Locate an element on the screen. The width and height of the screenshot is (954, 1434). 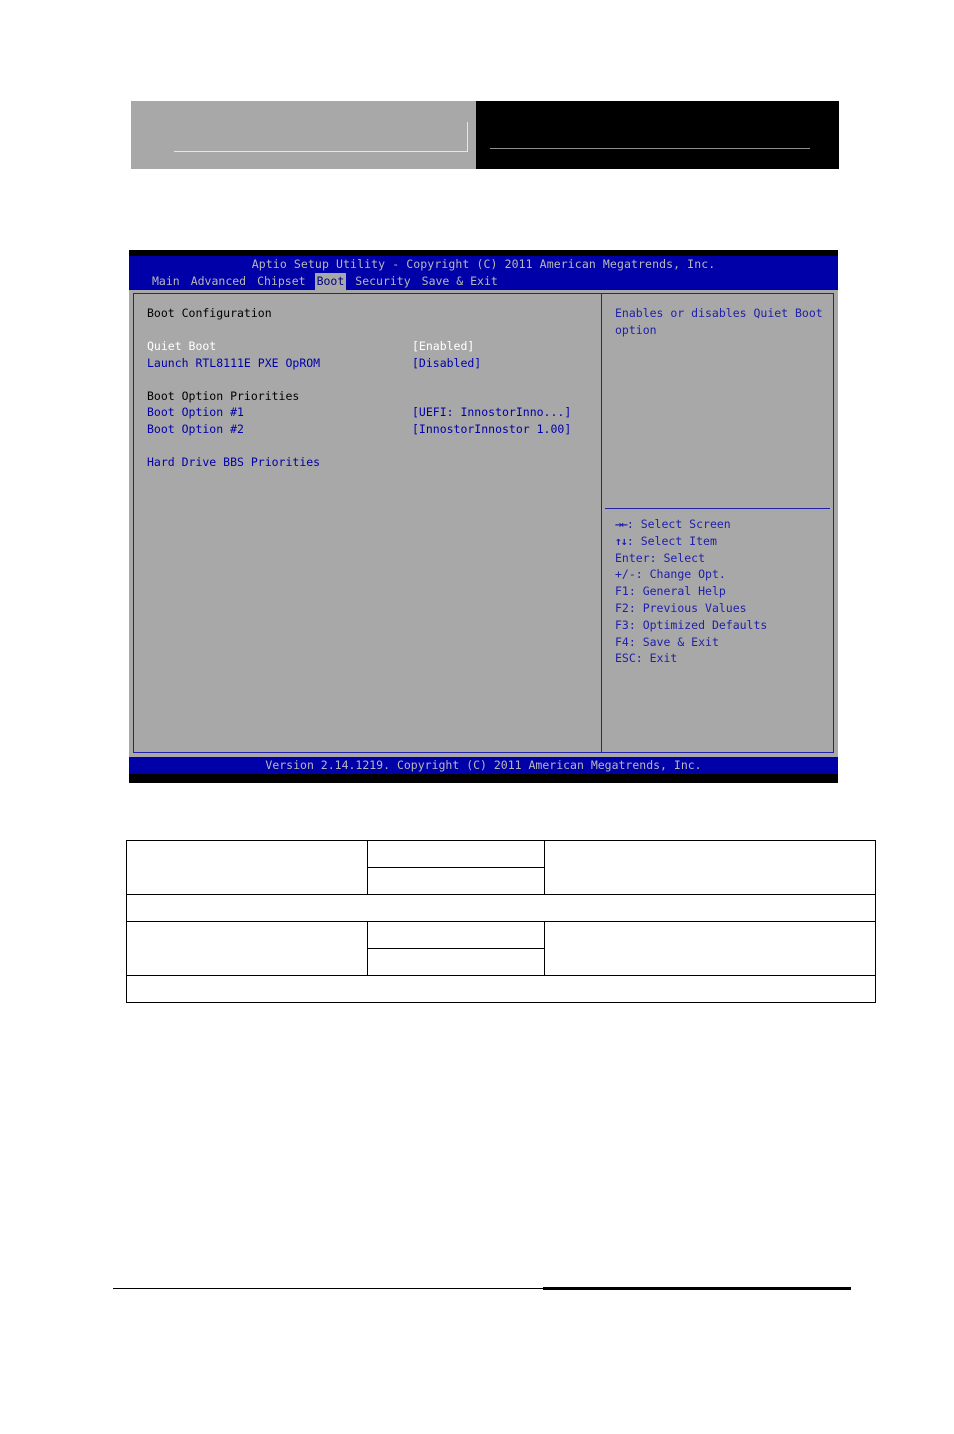
setting-value-quiet-boot: [Enabled] is located at coordinates (443, 346).